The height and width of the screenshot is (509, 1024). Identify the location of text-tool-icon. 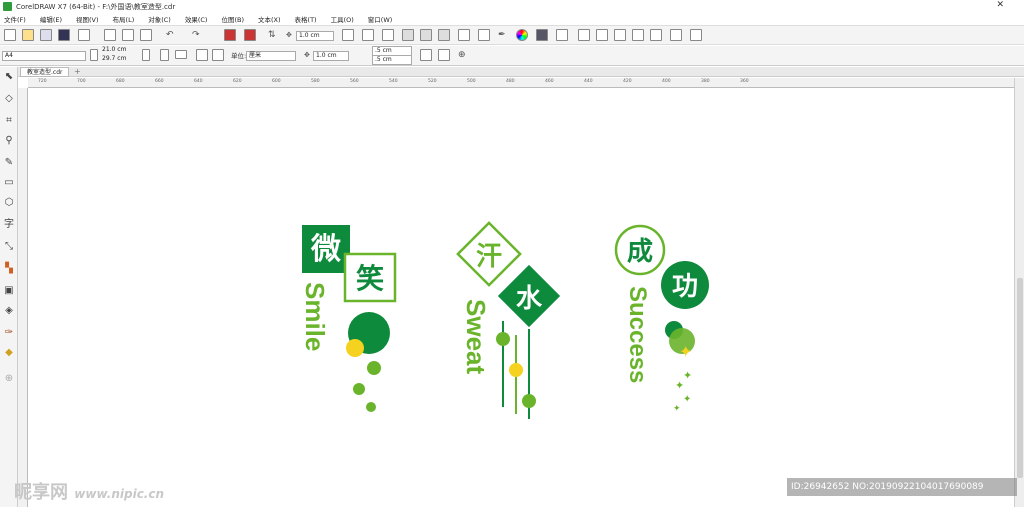
(348, 35).